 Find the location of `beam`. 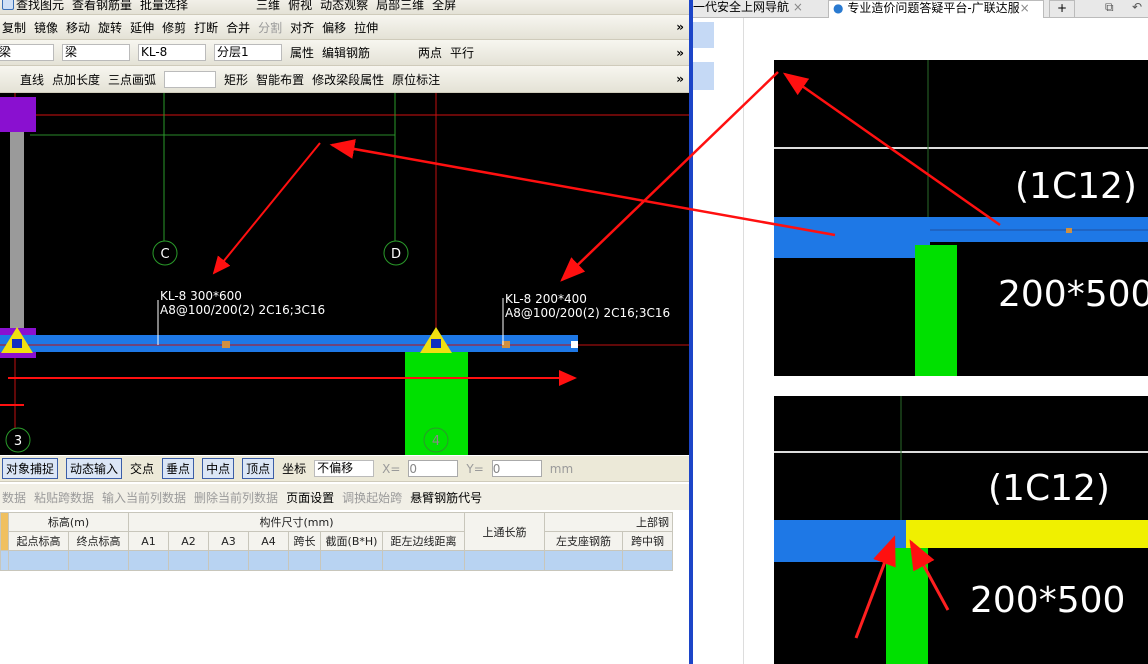

beam is located at coordinates (852, 250).